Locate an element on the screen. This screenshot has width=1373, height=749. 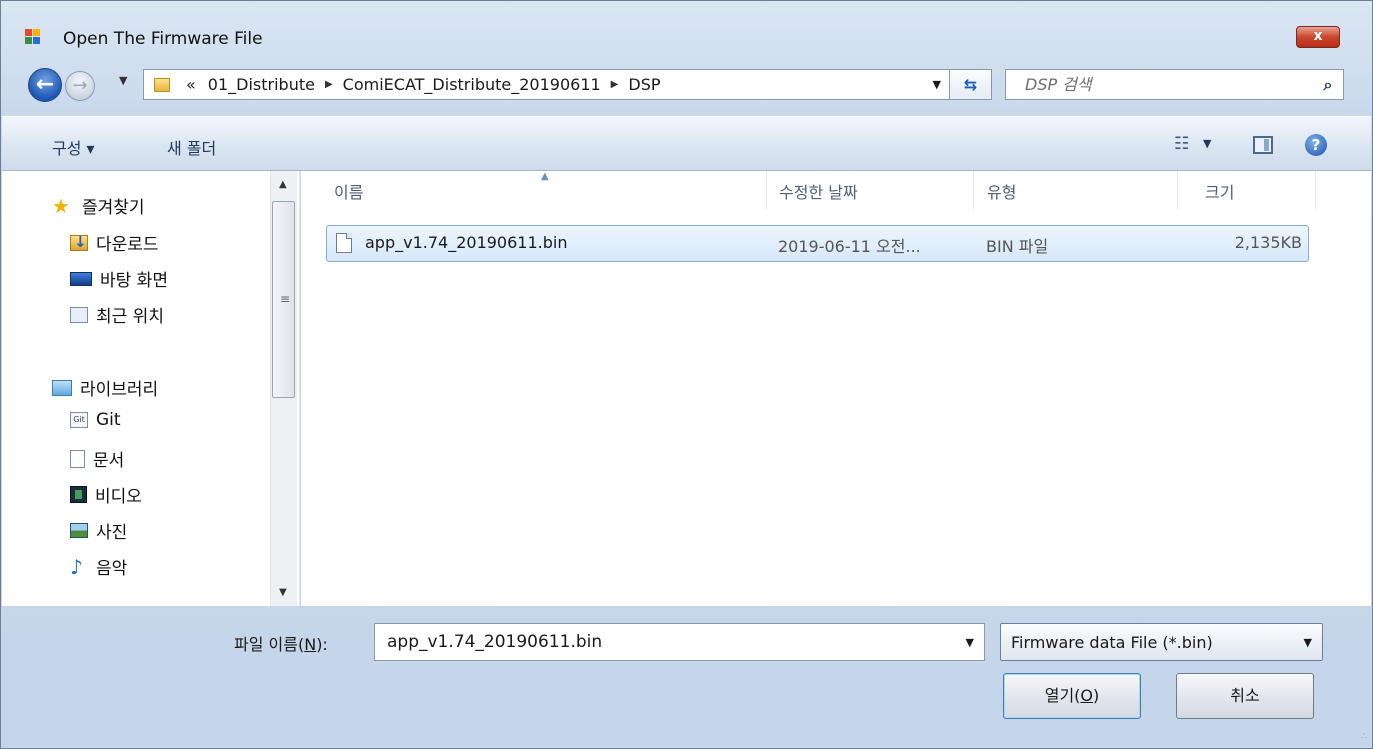
sidebar-item-pictures: 사진 is located at coordinates (98, 530).